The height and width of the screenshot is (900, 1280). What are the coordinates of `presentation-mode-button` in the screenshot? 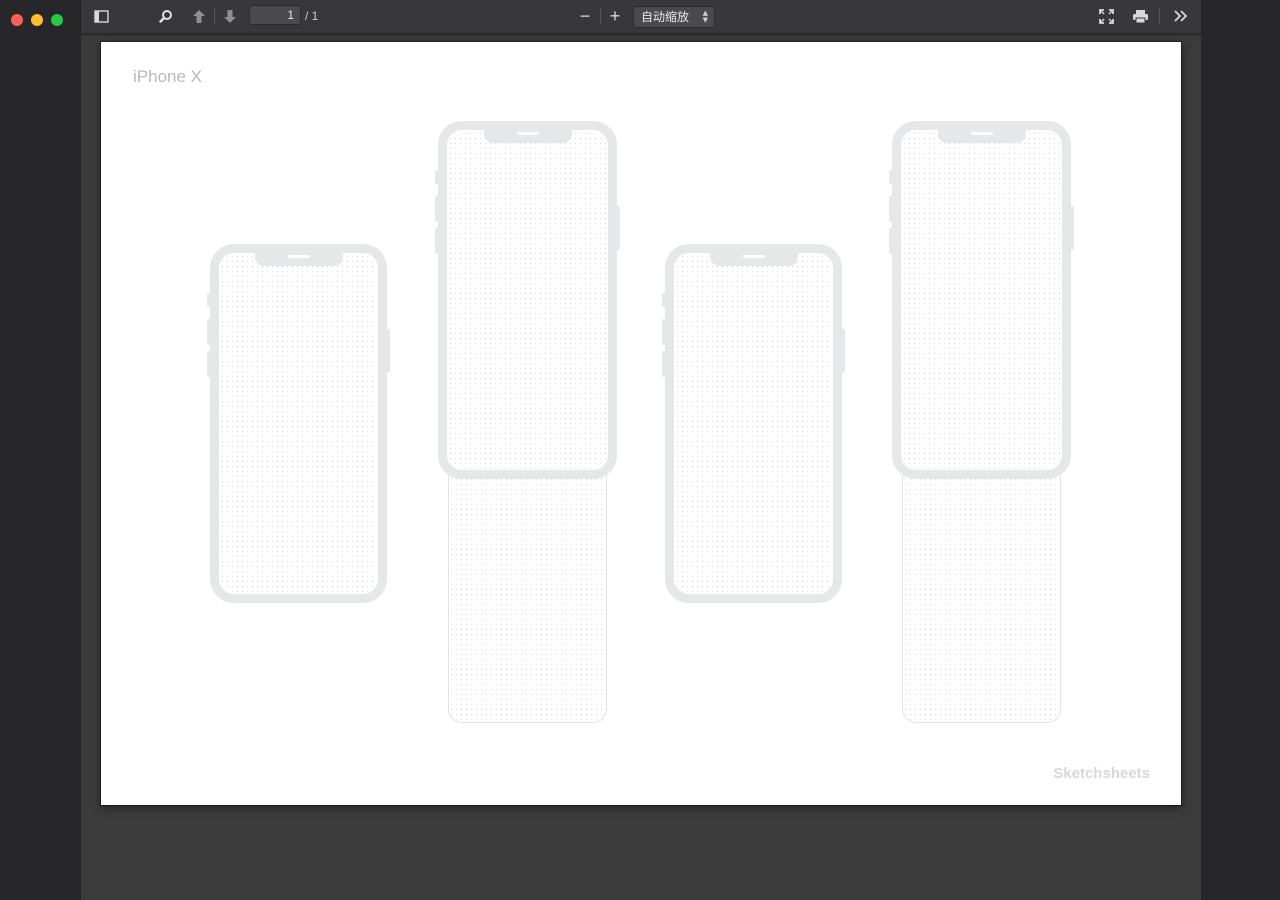 It's located at (1106, 16).